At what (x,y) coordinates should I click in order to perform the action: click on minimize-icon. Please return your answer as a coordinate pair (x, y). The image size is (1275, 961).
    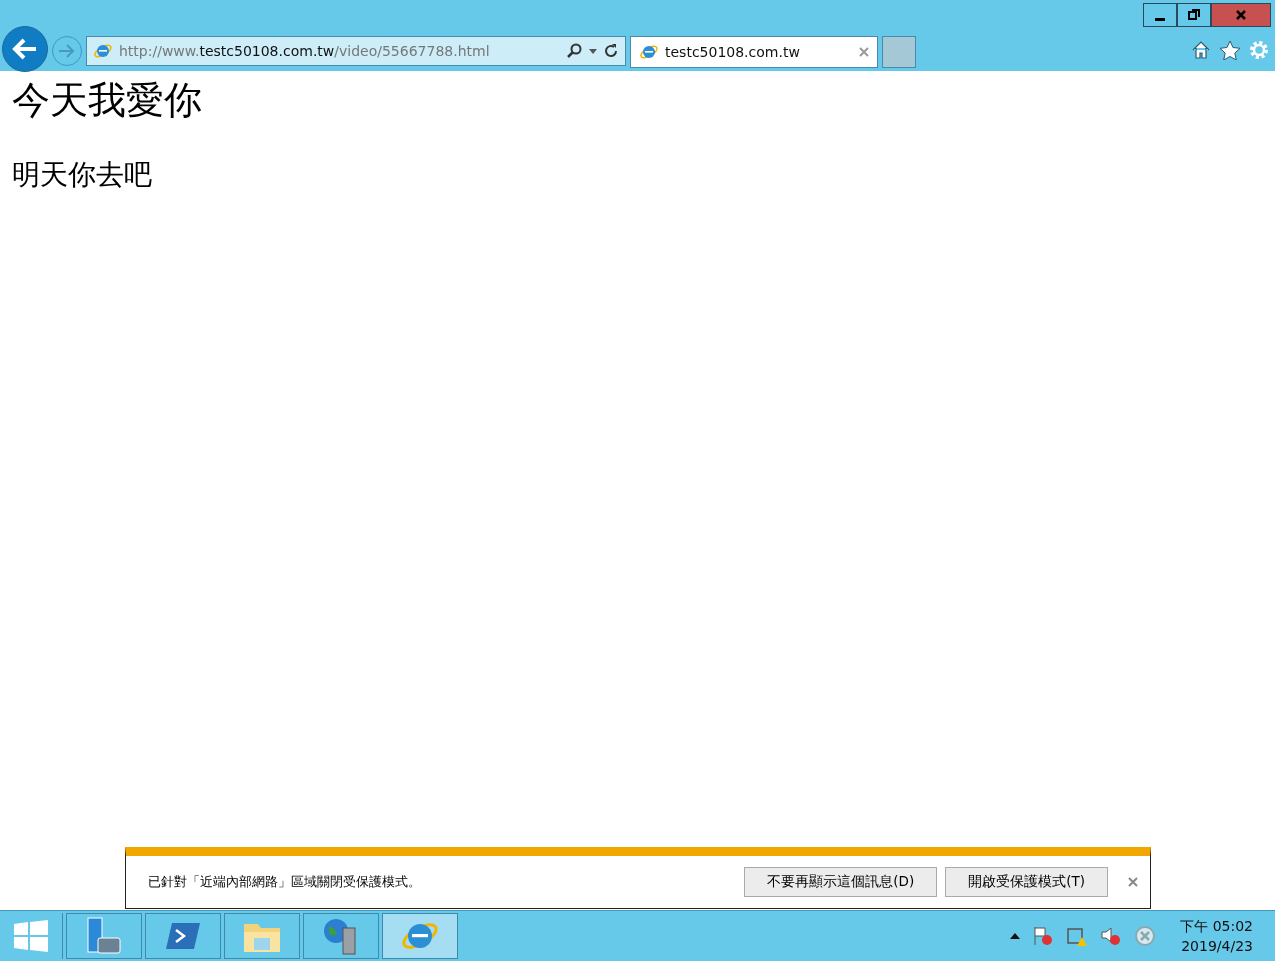
    Looking at the image, I should click on (1160, 19).